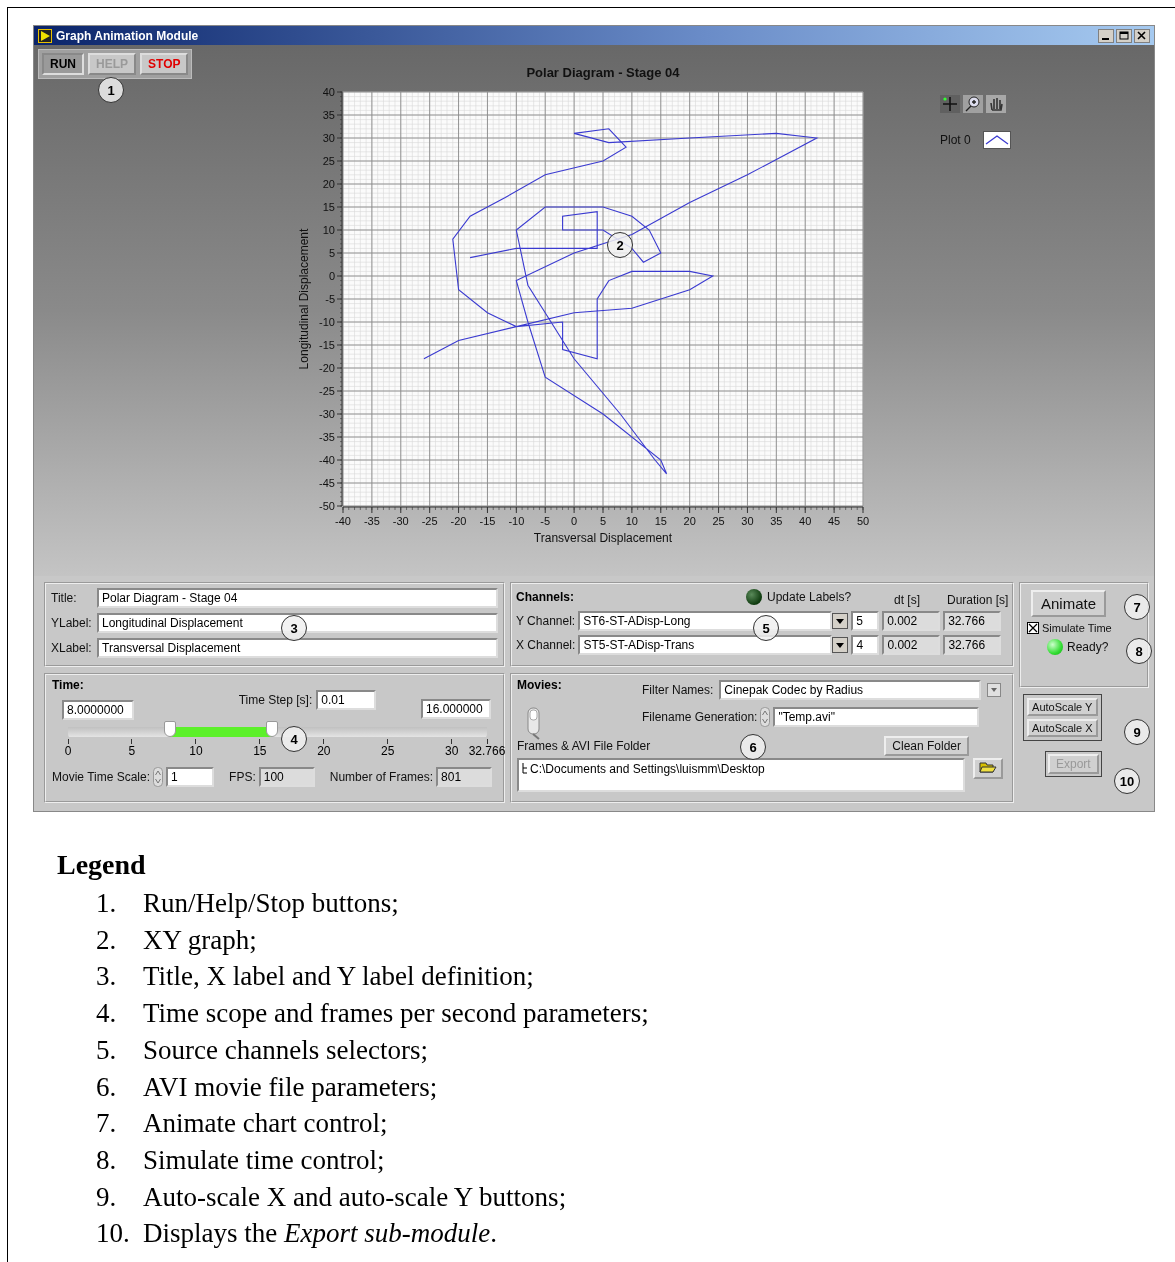 The width and height of the screenshot is (1175, 1262). What do you see at coordinates (458, 521) in the screenshot?
I see `x-tick-label: -20` at bounding box center [458, 521].